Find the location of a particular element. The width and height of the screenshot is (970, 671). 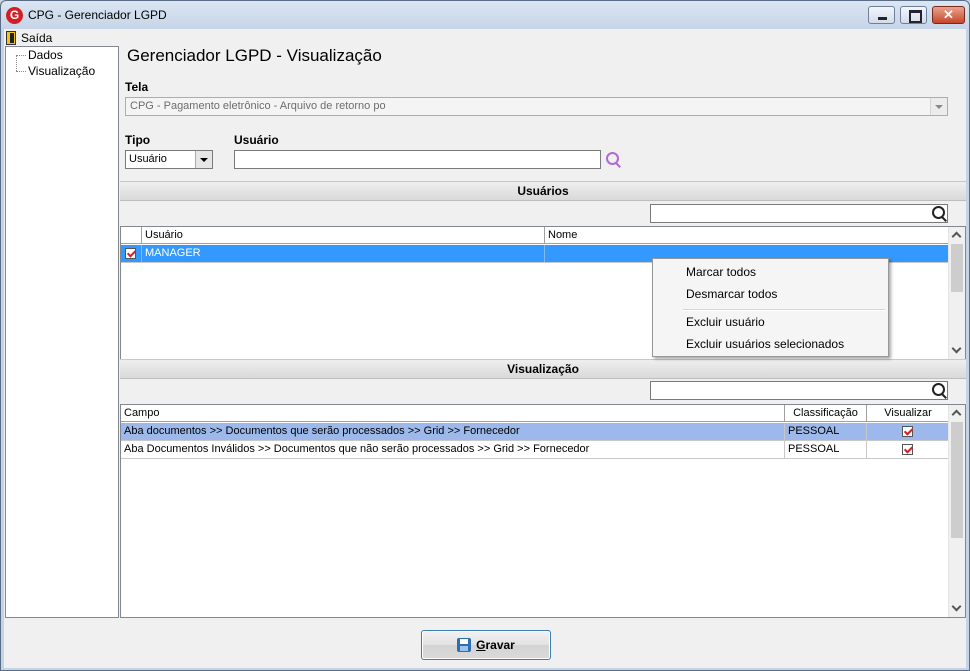

menu-exit: Saída is located at coordinates (29, 37).